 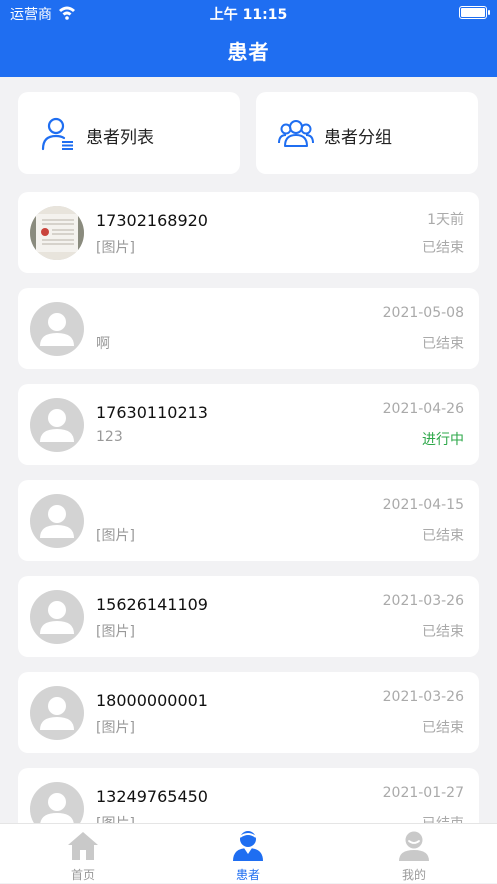 What do you see at coordinates (248, 232) in the screenshot?
I see `patient-row: 17302168920 [图片] 1天前 已结束` at bounding box center [248, 232].